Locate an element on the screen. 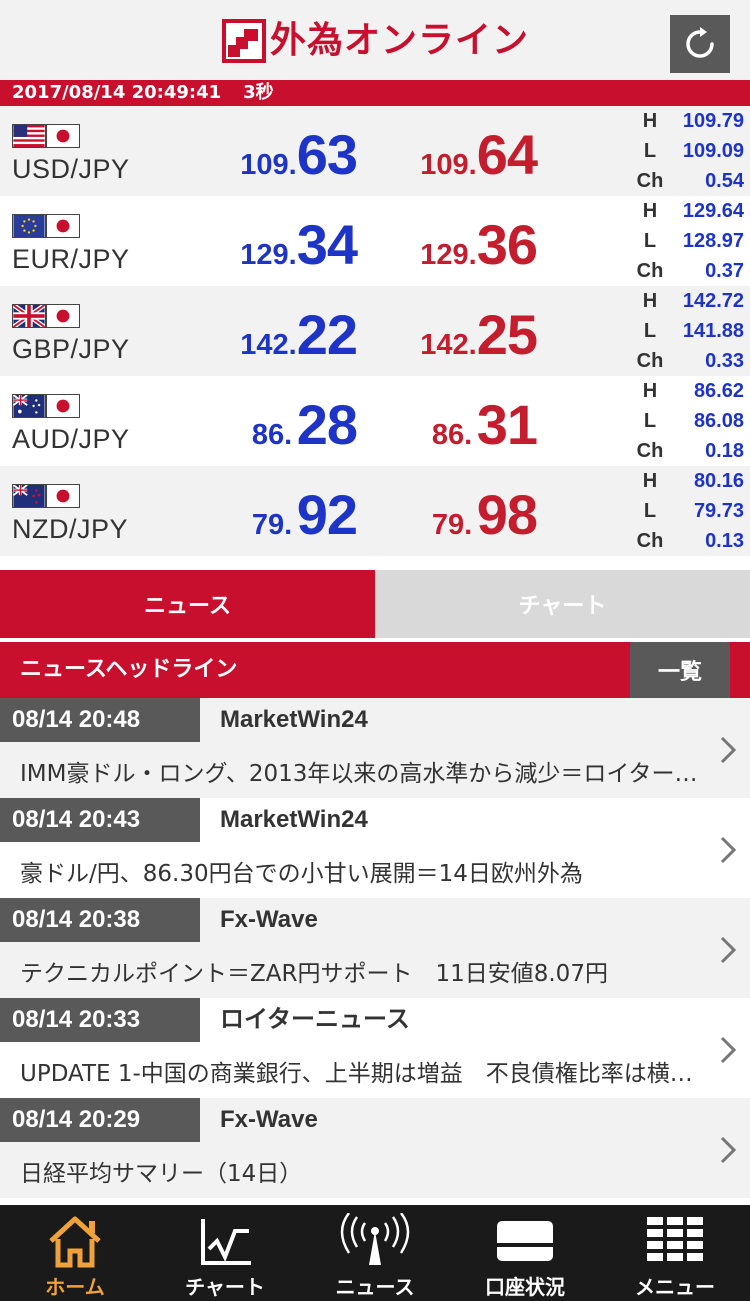  high-value: 129.64 is located at coordinates (713, 211).